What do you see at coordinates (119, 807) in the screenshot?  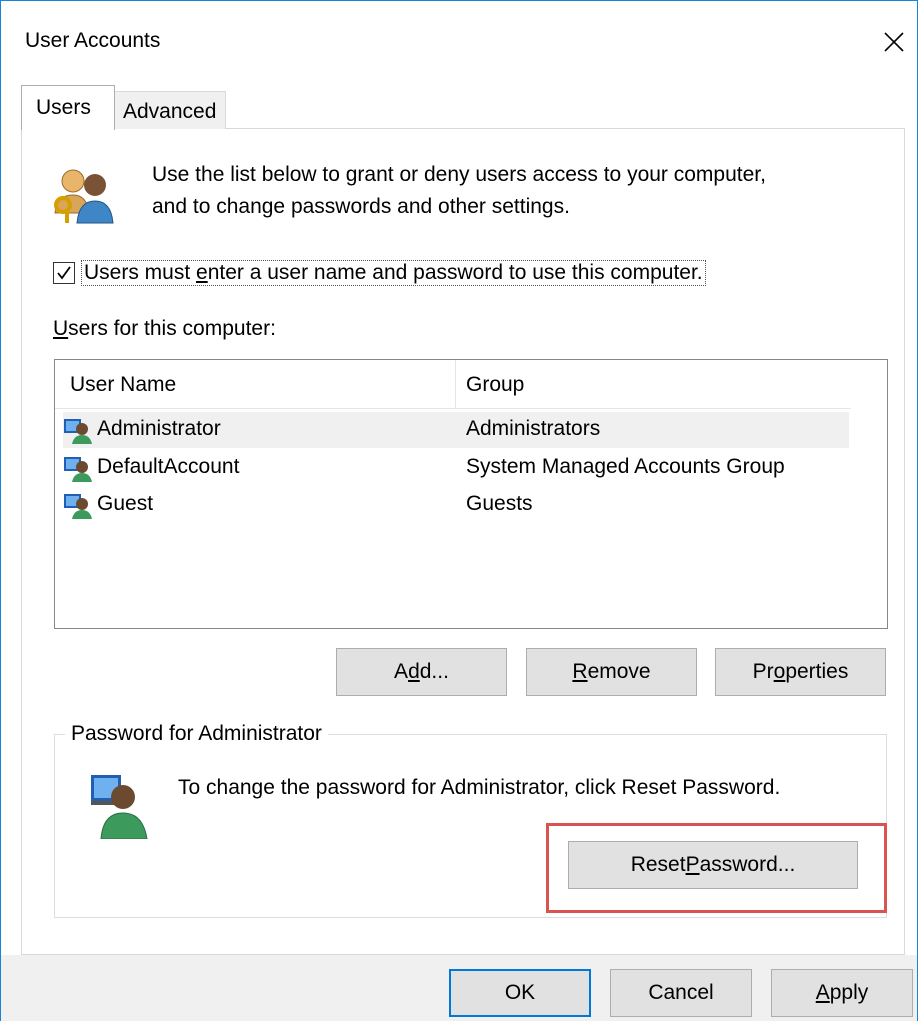 I see `administrator-user-icon` at bounding box center [119, 807].